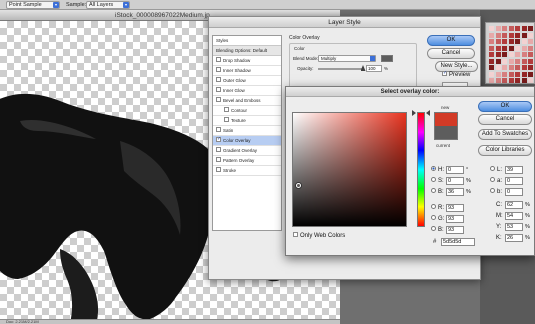 This screenshot has height=324, width=535. What do you see at coordinates (247, 131) in the screenshot?
I see `style-item: Satin` at bounding box center [247, 131].